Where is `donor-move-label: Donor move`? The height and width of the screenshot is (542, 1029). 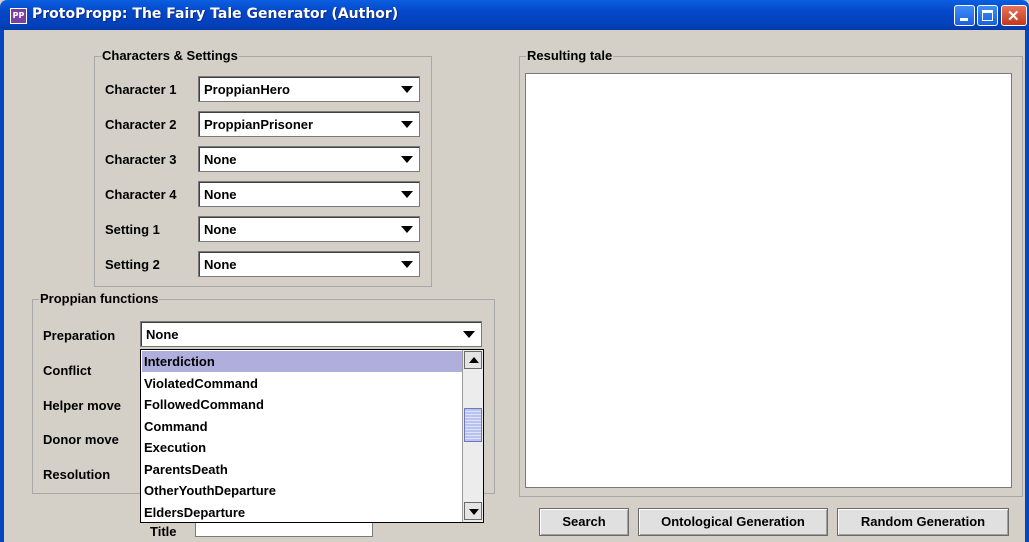 donor-move-label: Donor move is located at coordinates (81, 439).